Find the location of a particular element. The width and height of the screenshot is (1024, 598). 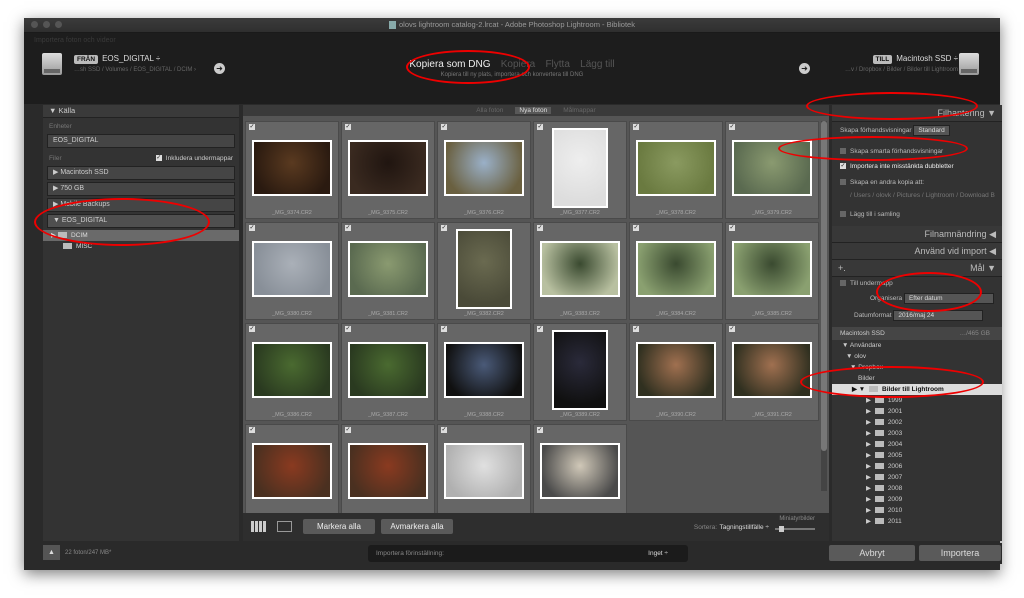

photo-thumbnail: ✓ _MG_9387.CR2 is located at coordinates (388, 372).